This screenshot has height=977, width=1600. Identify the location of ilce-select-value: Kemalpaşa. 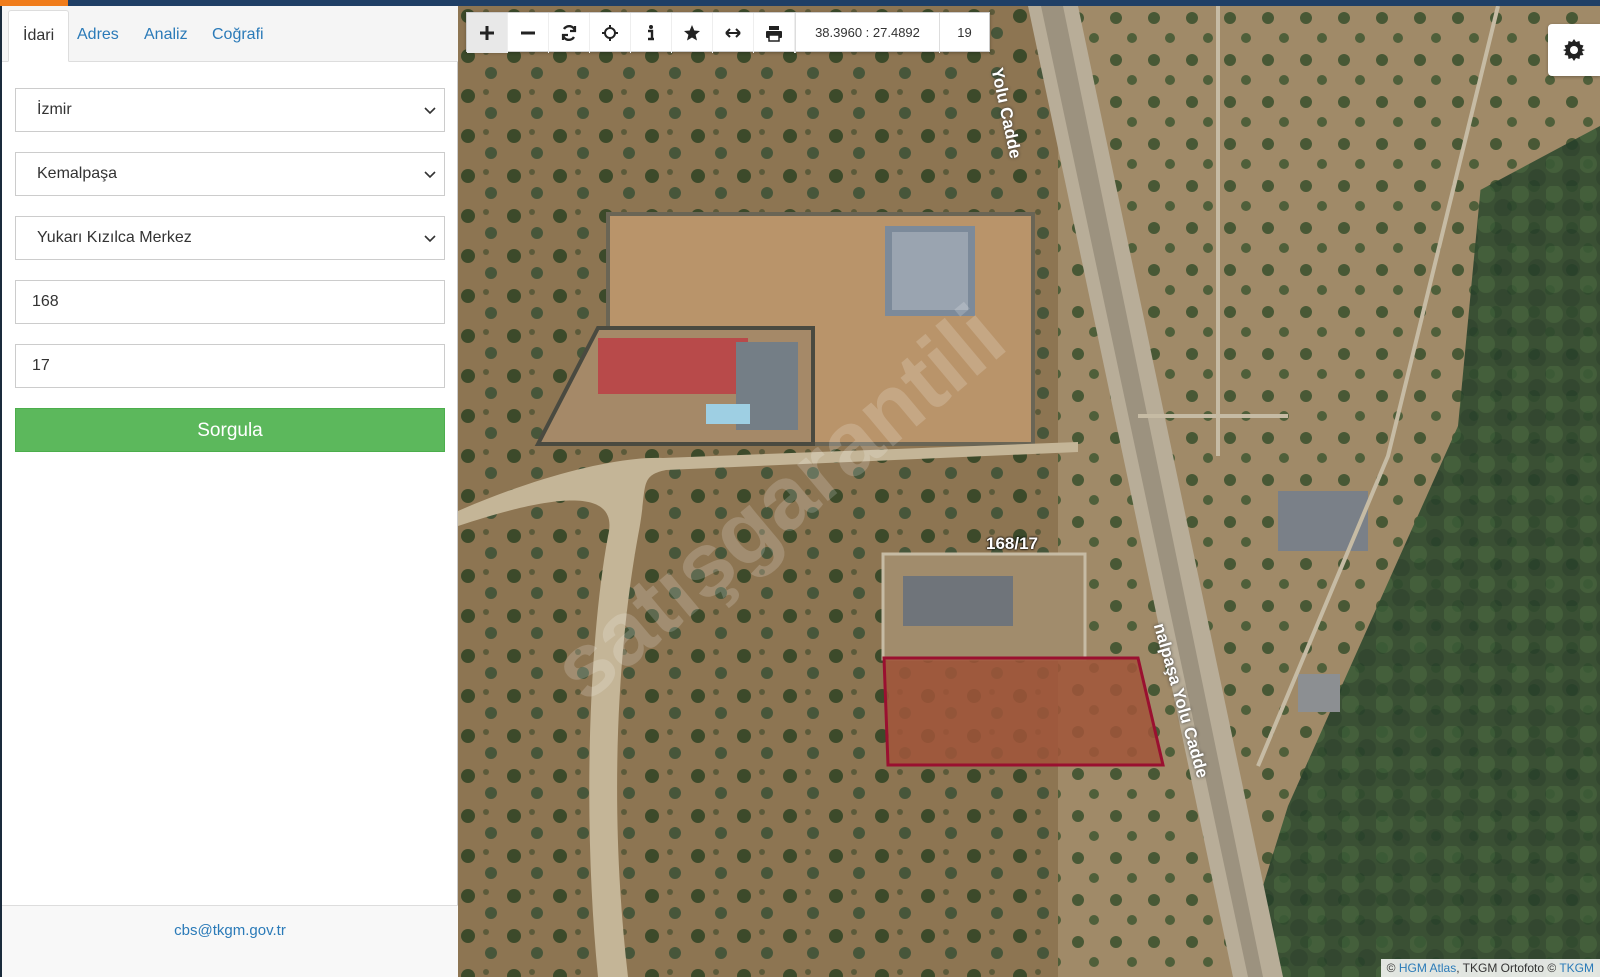
(77, 173).